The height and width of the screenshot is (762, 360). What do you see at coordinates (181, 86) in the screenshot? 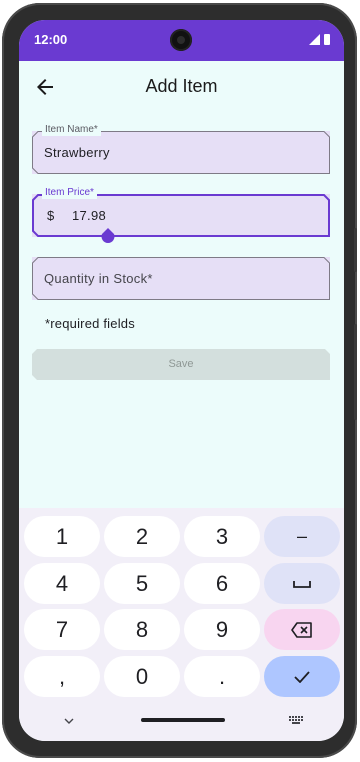
I see `page-title: Add Item` at bounding box center [181, 86].